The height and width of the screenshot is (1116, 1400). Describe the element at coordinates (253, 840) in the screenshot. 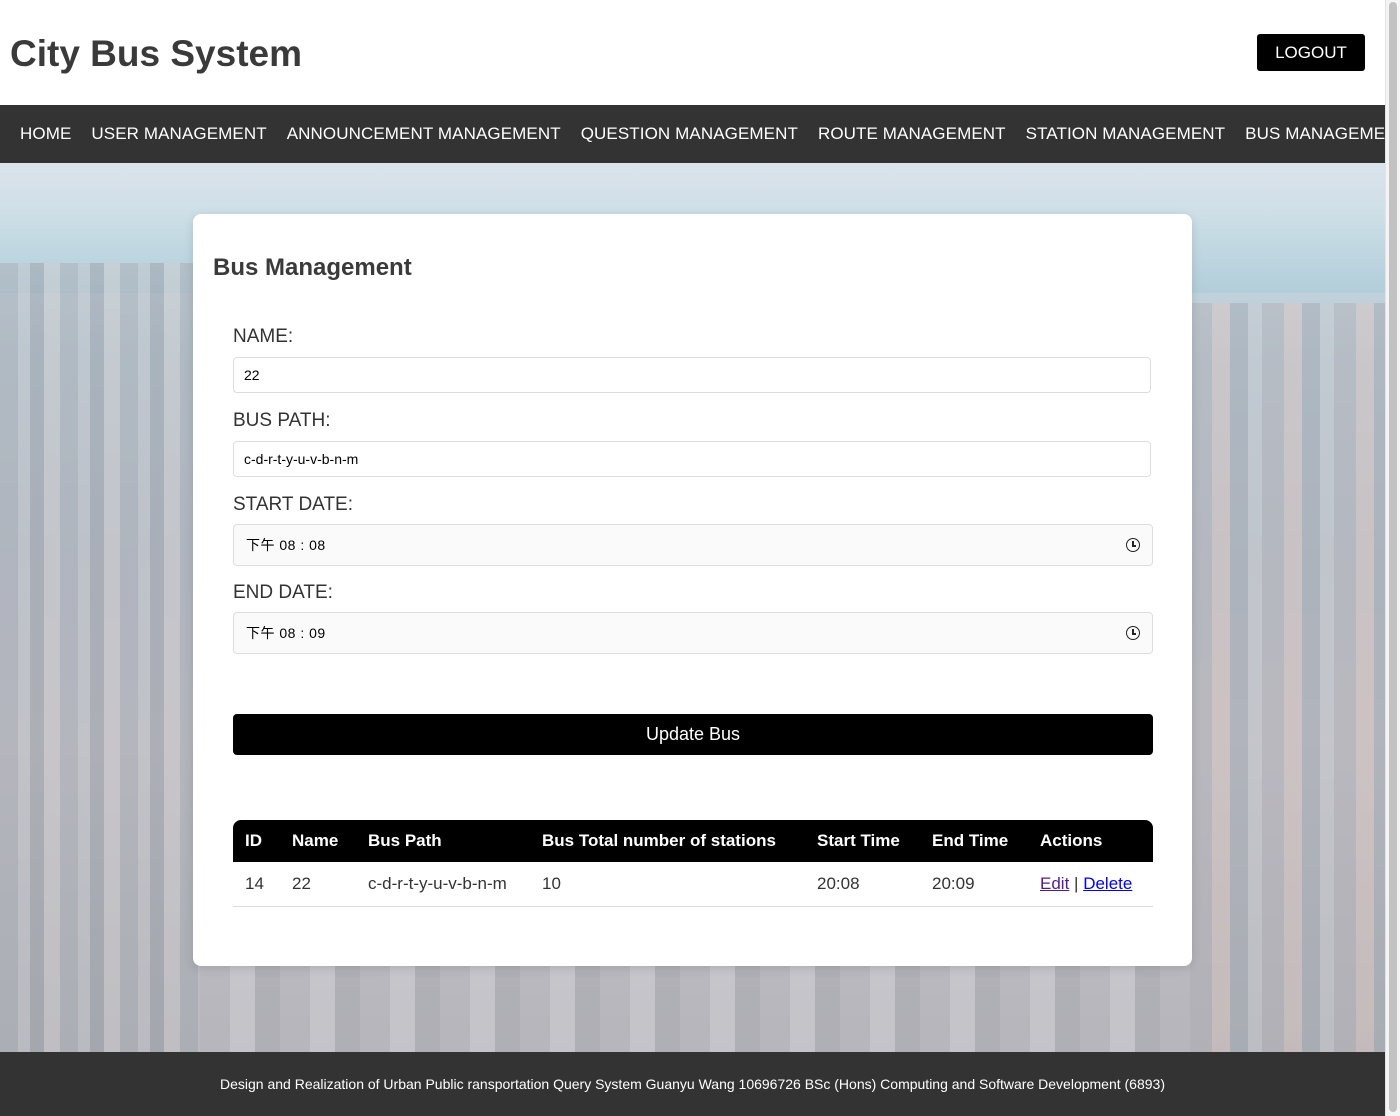

I see `column-header-id: ID` at that location.